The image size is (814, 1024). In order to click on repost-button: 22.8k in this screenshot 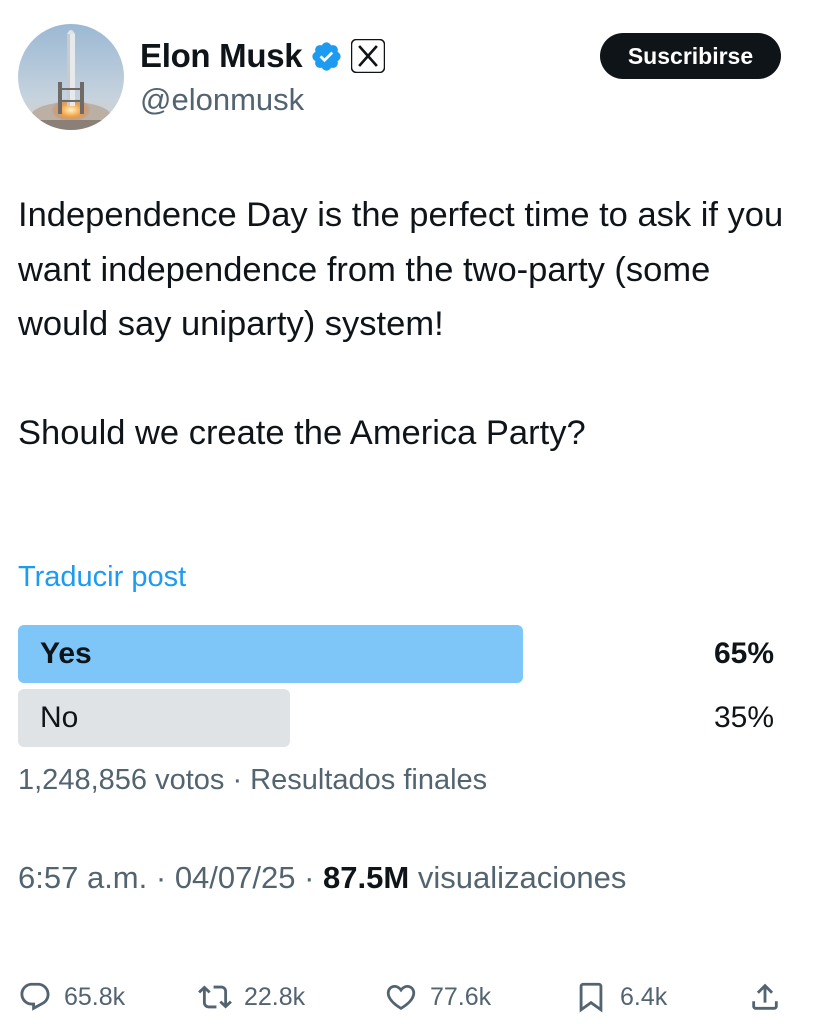, I will do `click(251, 997)`.